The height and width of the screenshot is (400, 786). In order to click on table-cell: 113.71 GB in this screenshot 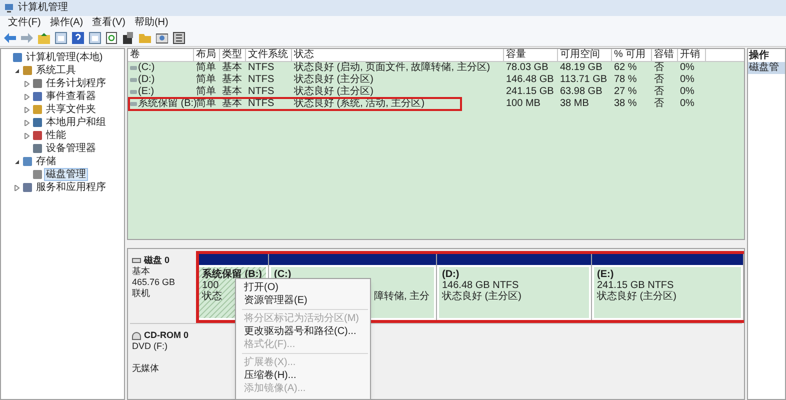, I will do `click(584, 80)`.